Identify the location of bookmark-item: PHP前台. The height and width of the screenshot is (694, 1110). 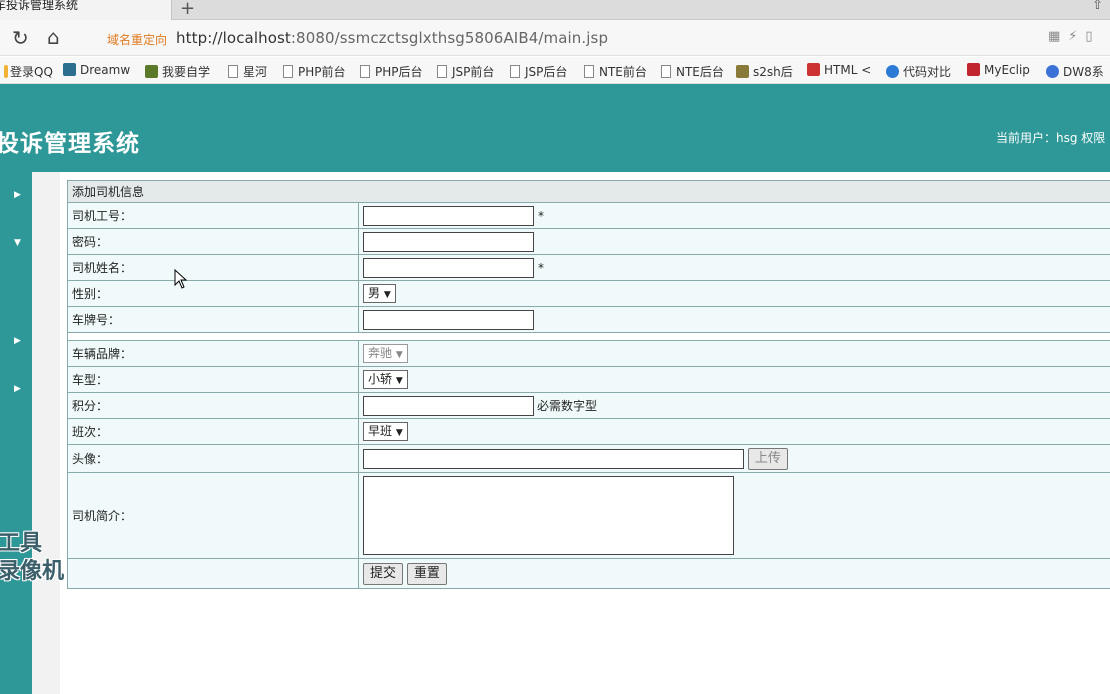
(314, 71).